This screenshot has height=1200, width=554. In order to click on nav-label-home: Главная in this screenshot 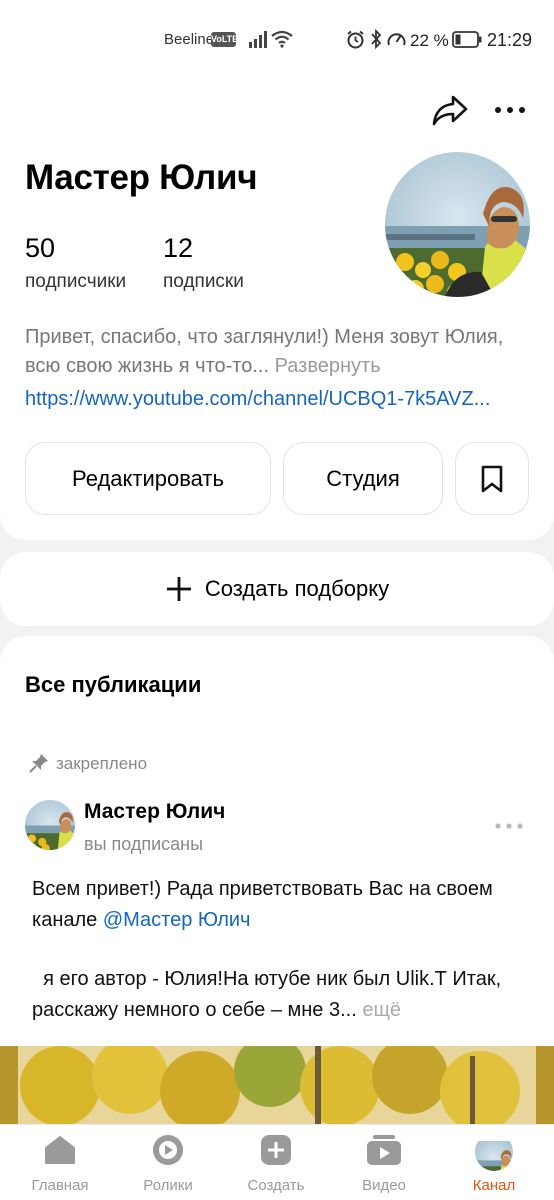, I will do `click(60, 1185)`.